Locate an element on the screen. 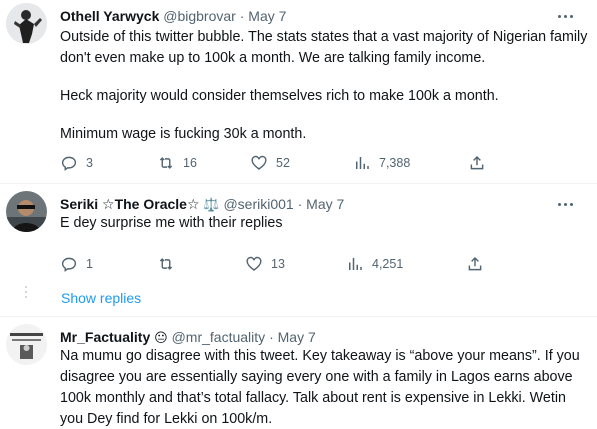 The width and height of the screenshot is (597, 429). tweet-actions: 3 16 52 7,388 is located at coordinates (275, 163).